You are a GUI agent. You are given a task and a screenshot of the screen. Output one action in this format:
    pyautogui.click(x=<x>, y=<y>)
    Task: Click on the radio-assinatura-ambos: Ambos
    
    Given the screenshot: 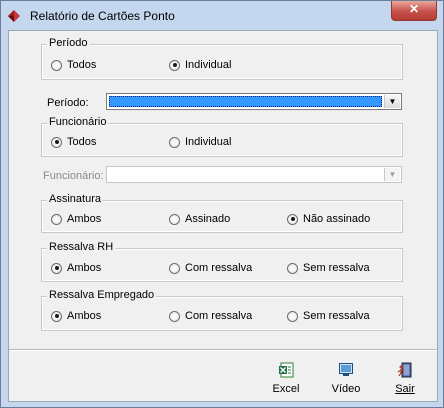 What is the action you would take?
    pyautogui.click(x=76, y=219)
    